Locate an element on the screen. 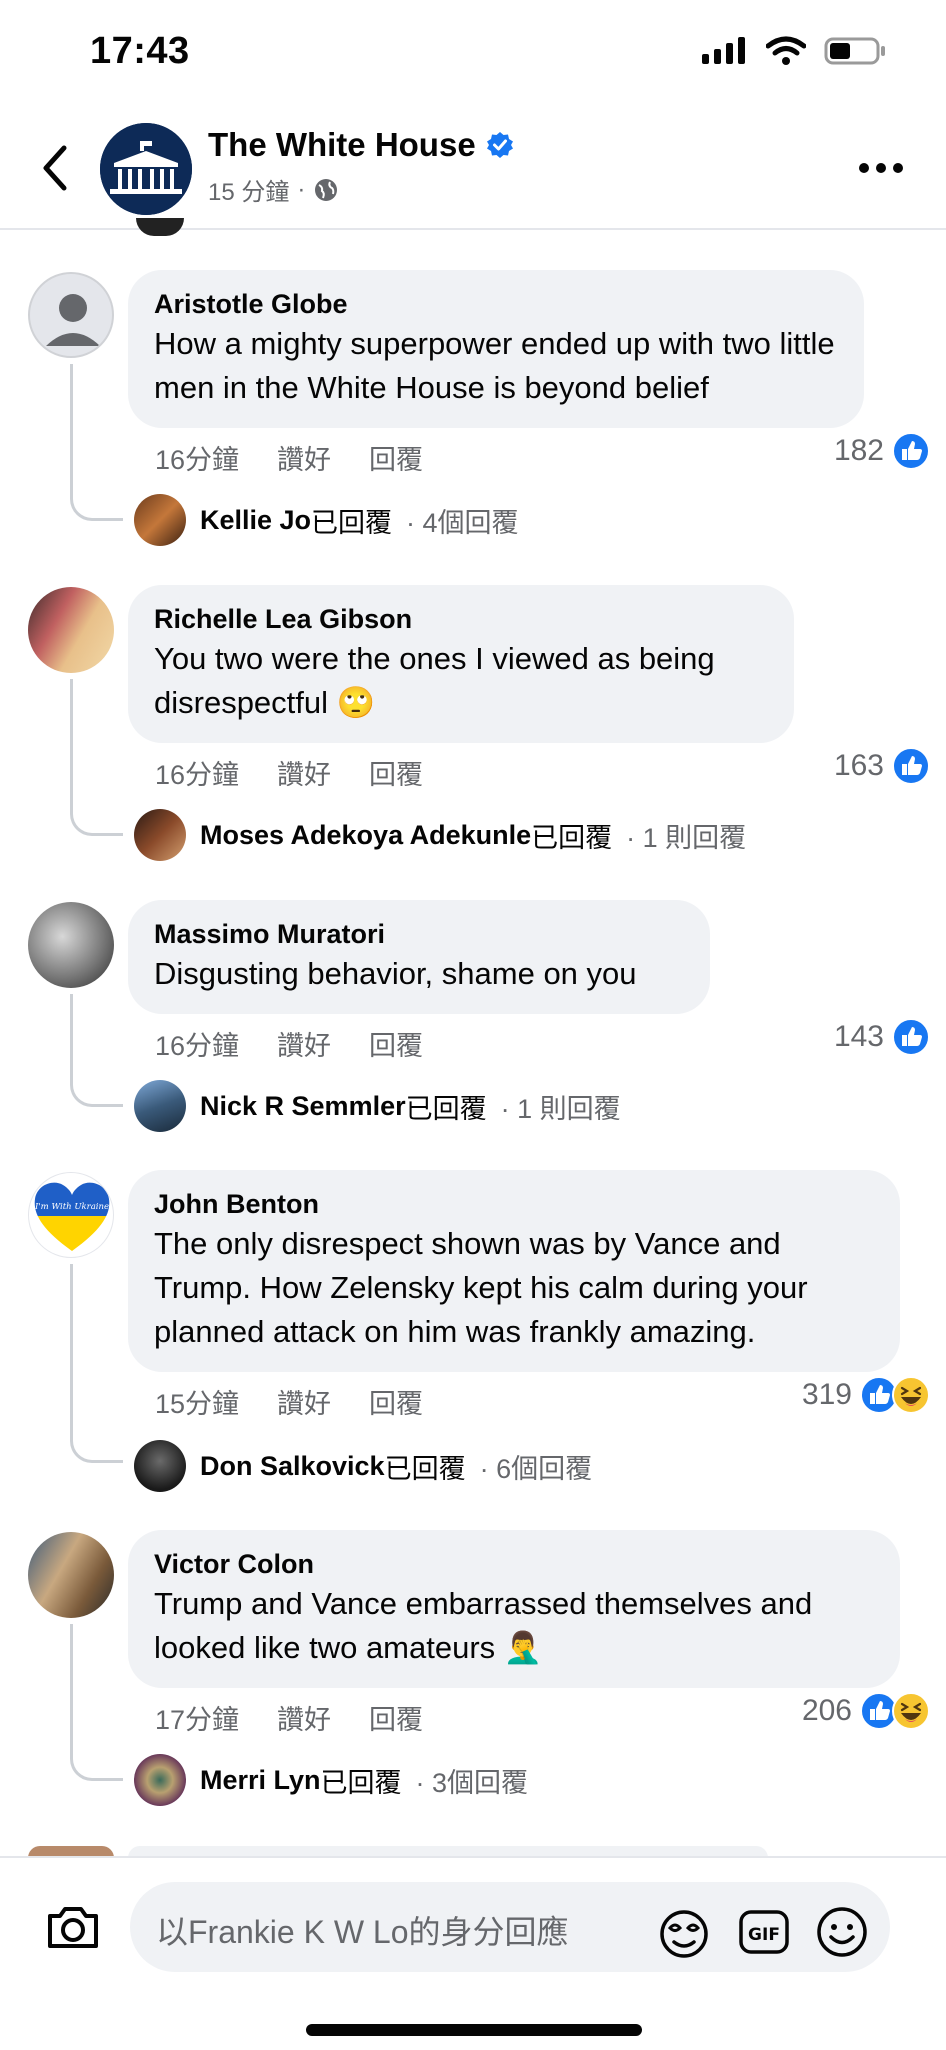 The height and width of the screenshot is (2050, 946). gif-icon: GIF is located at coordinates (764, 1932).